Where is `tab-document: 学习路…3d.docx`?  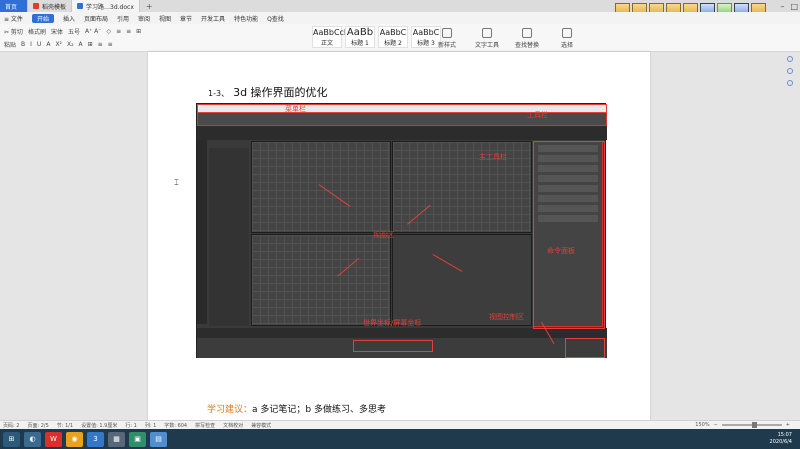
tab-document: 学习路…3d.docx is located at coordinates (106, 6).